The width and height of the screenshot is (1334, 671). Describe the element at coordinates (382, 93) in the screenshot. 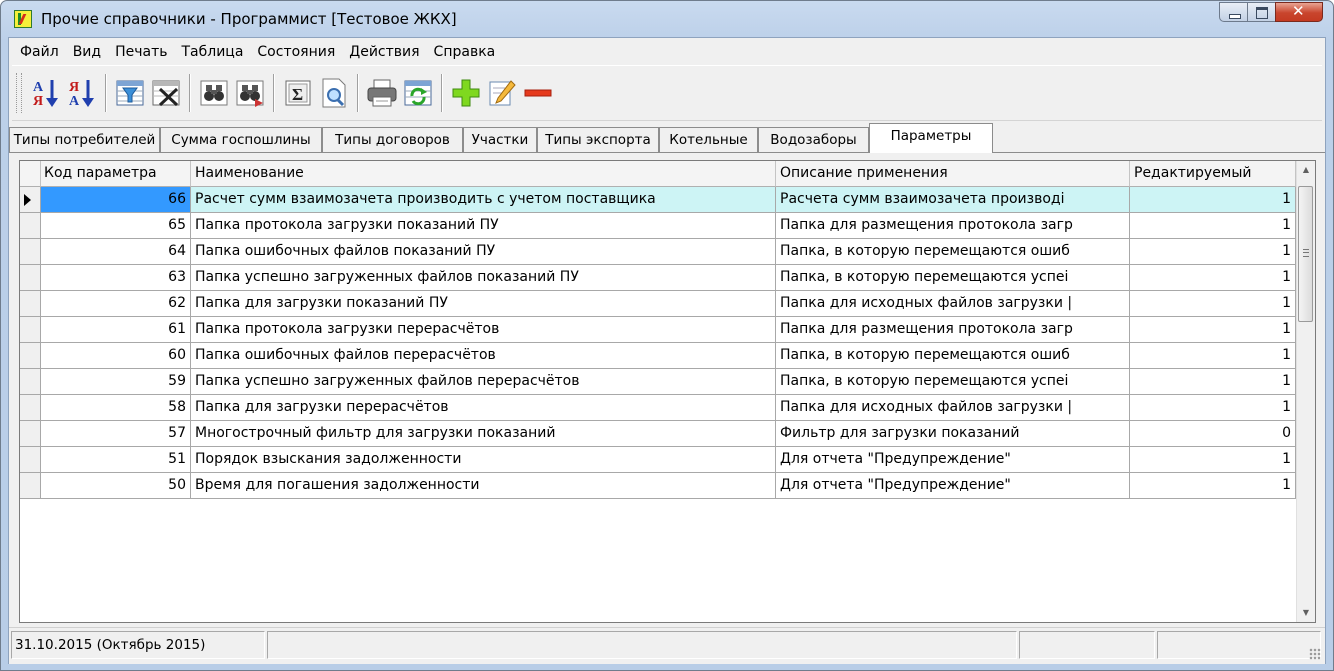

I see `print-button` at that location.